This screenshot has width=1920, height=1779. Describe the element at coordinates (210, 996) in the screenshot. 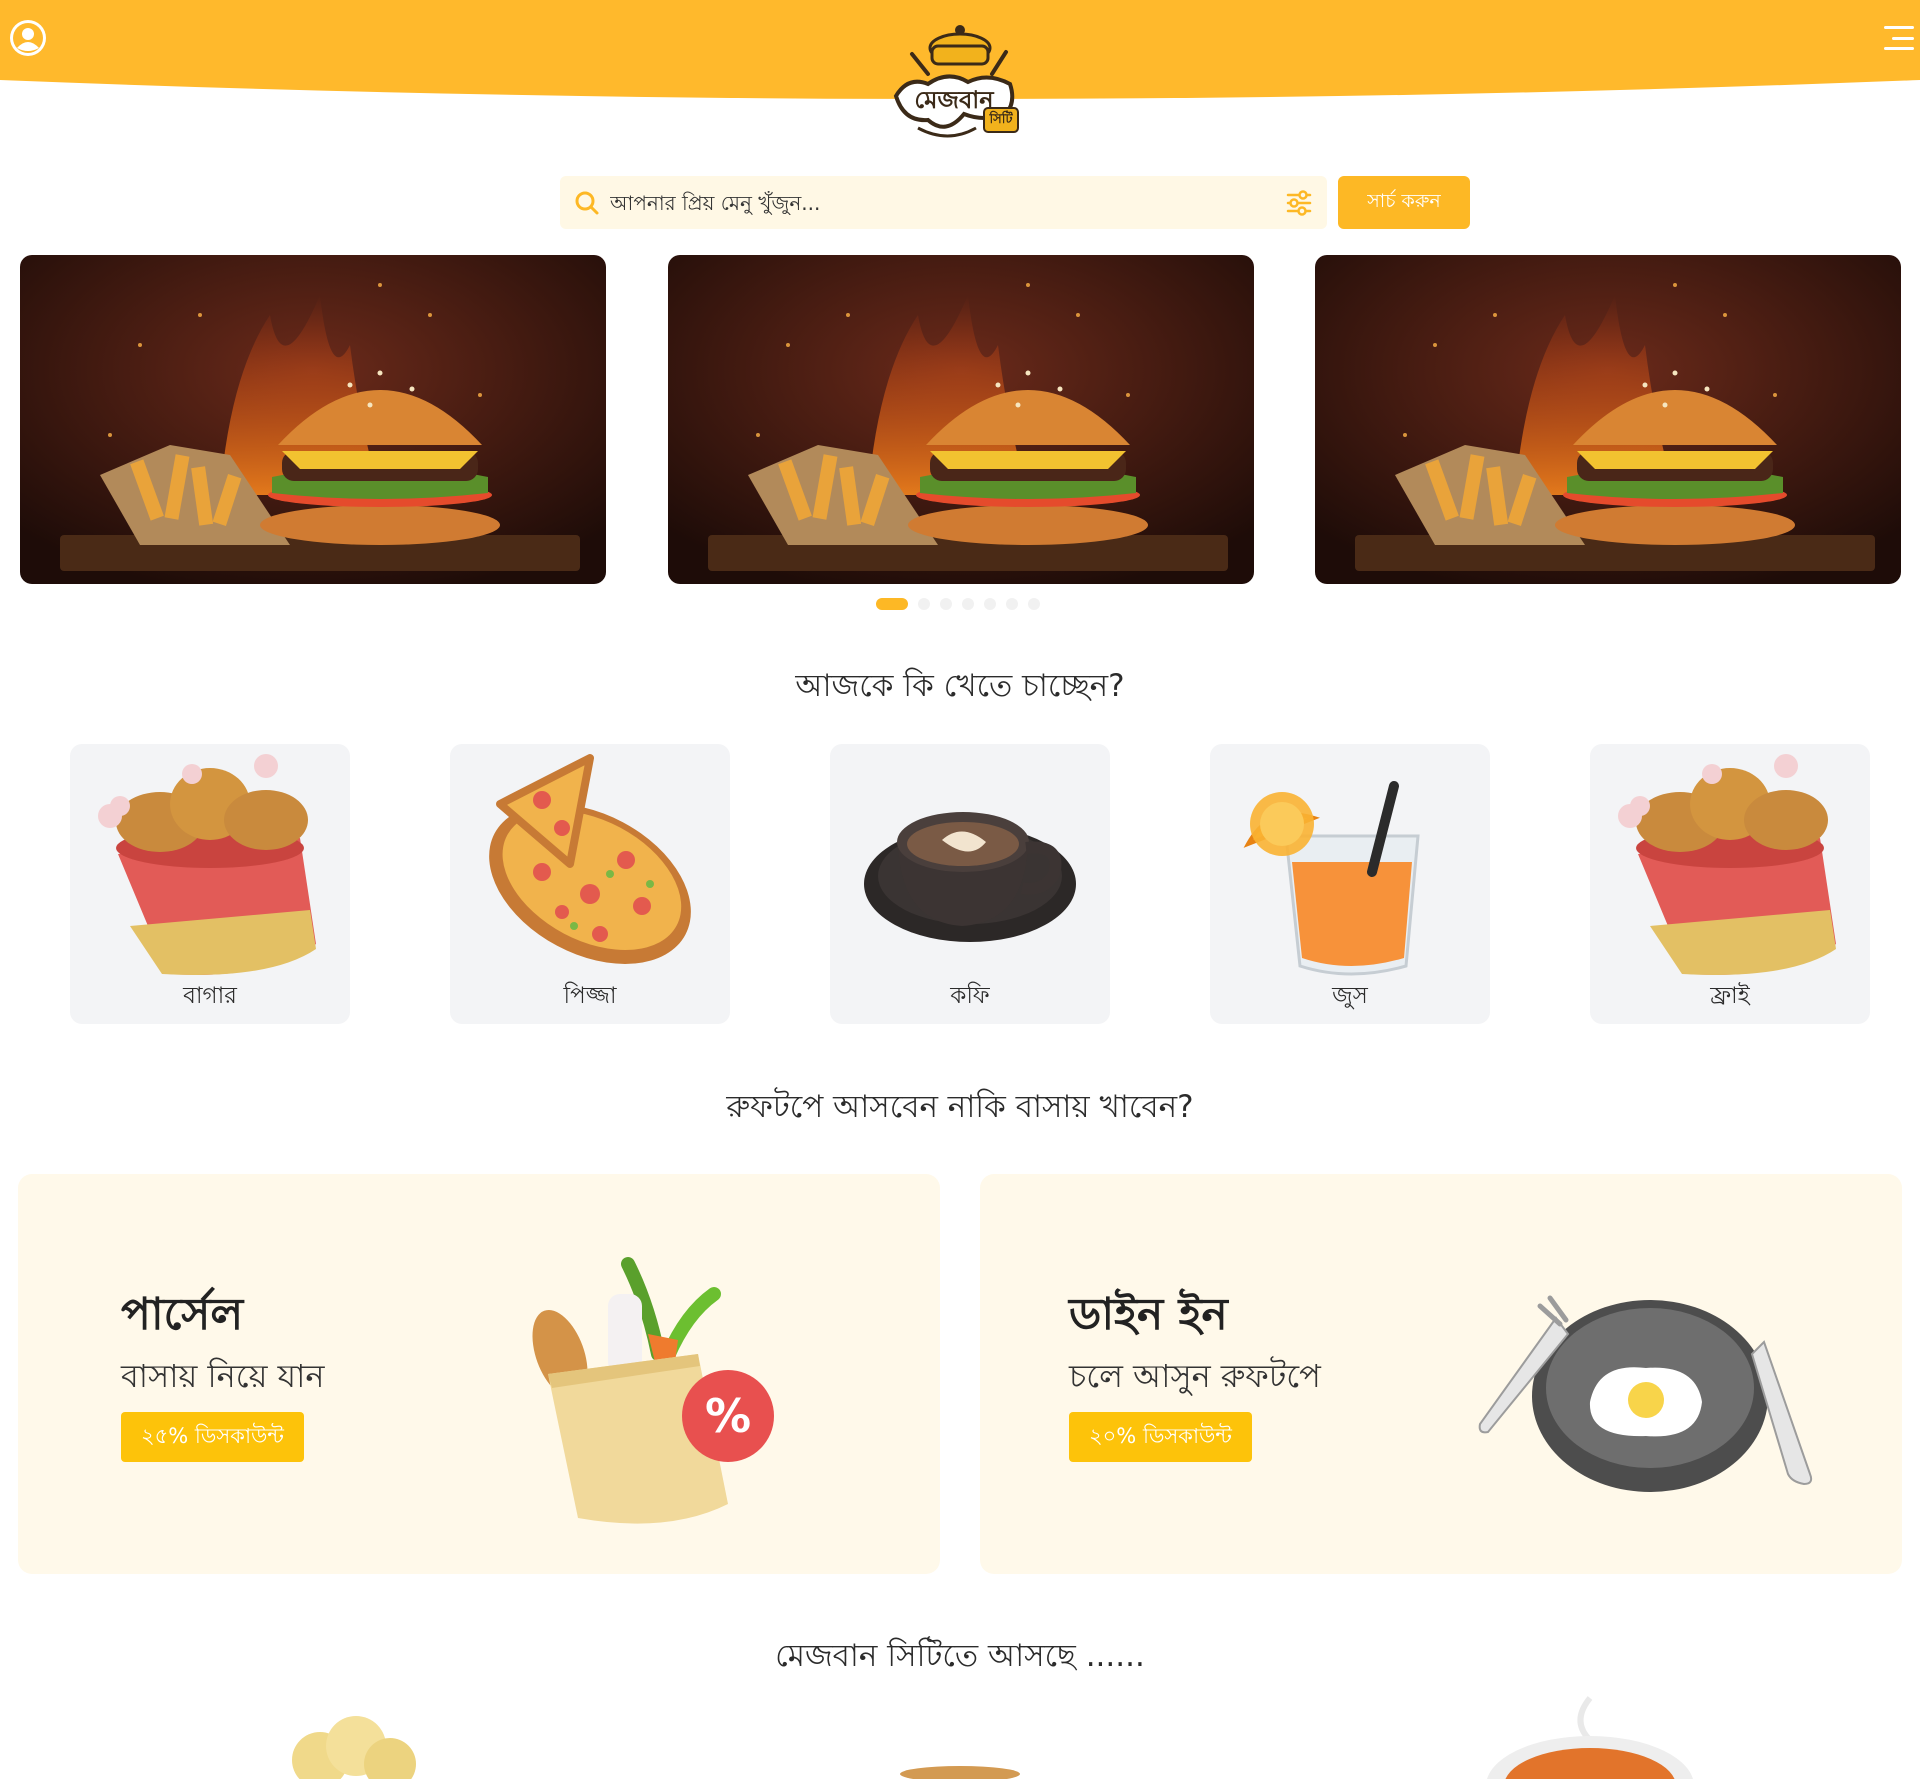

I see `category-label: বাগার` at that location.